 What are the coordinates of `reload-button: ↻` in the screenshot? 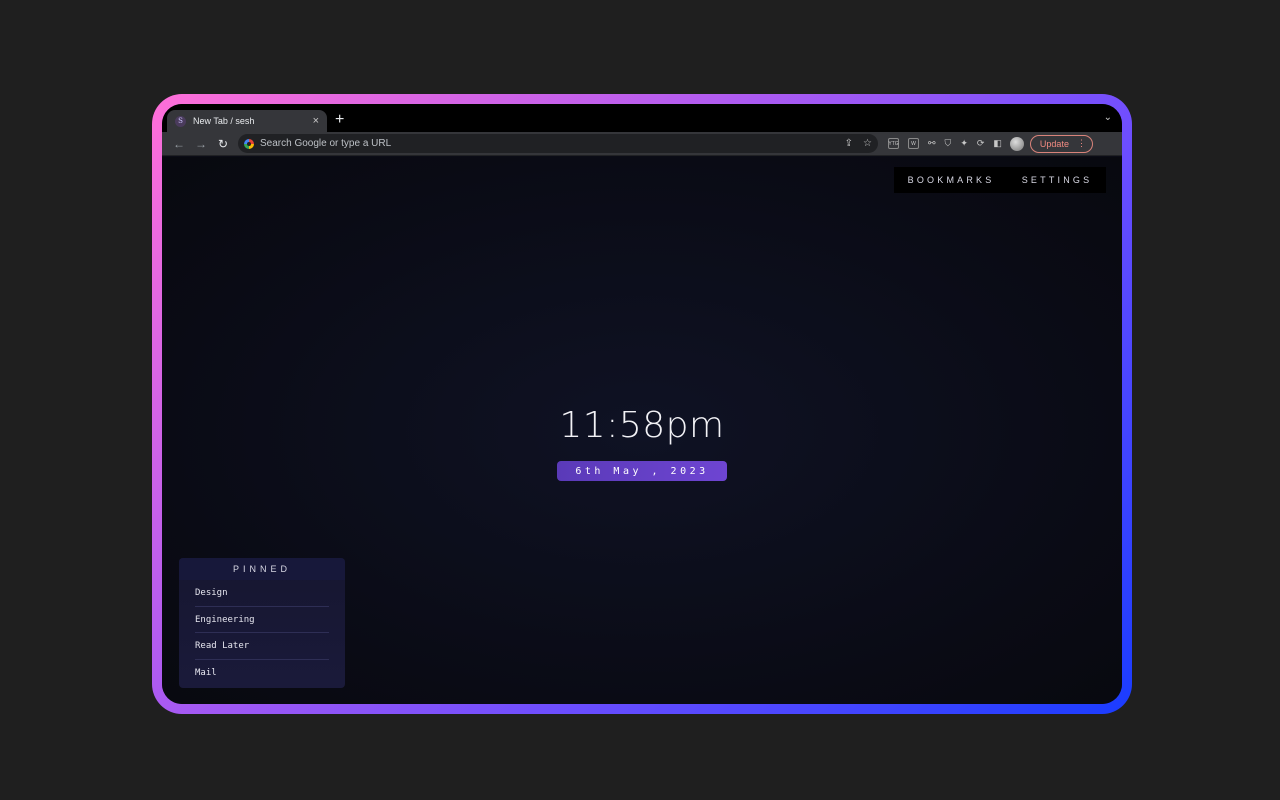 It's located at (223, 144).